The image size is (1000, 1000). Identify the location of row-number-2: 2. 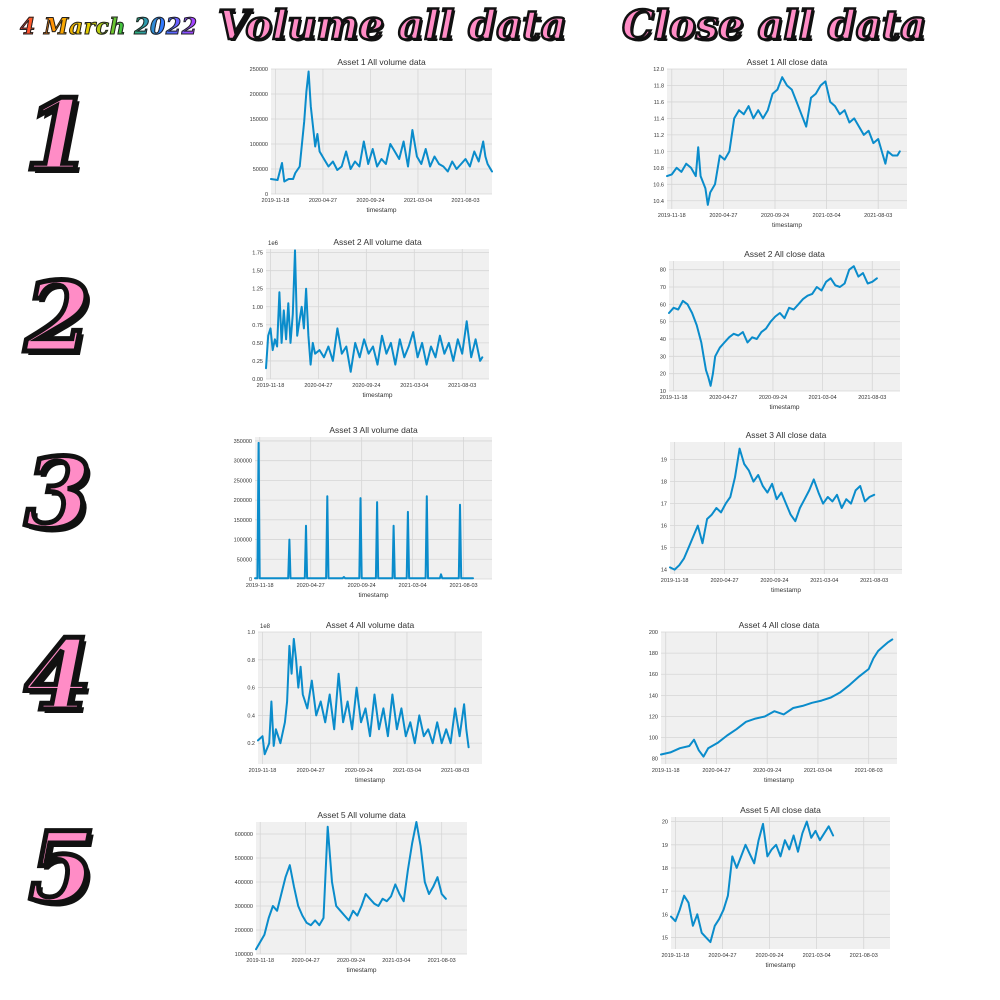
(58, 317).